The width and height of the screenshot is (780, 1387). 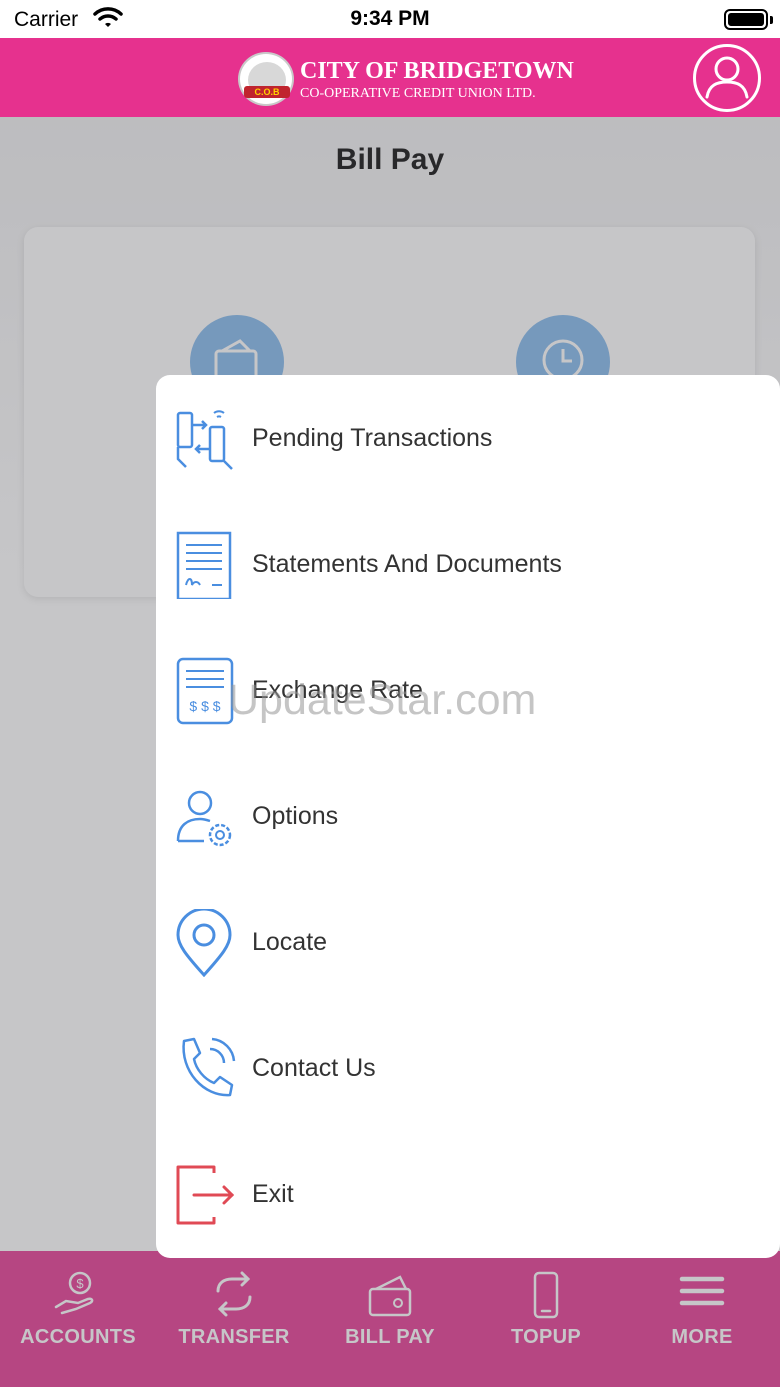 What do you see at coordinates (267, 92) in the screenshot?
I see `logo-badge: C.O.B` at bounding box center [267, 92].